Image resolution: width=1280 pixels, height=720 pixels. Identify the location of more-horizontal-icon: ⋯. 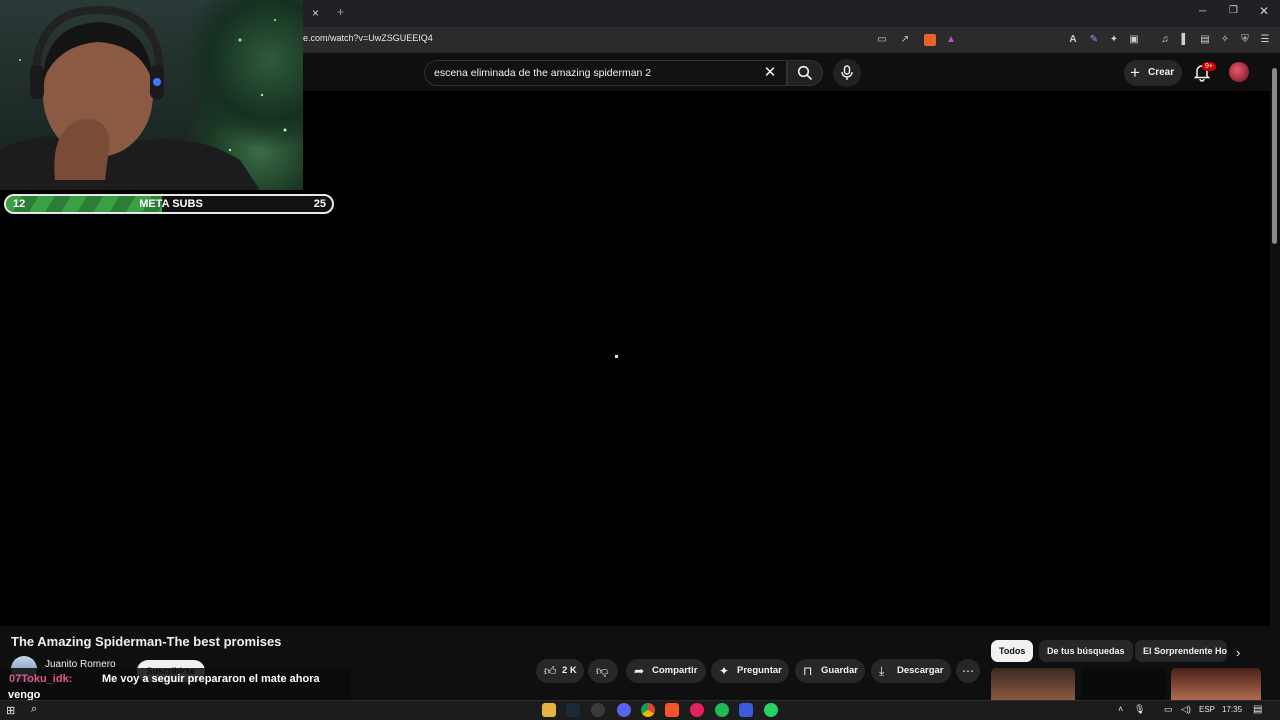
(968, 671).